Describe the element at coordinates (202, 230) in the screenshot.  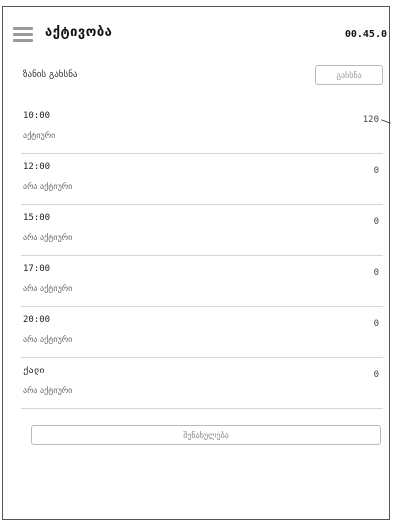
I see `slot-row: 15:00 არა აქტიური 0` at that location.